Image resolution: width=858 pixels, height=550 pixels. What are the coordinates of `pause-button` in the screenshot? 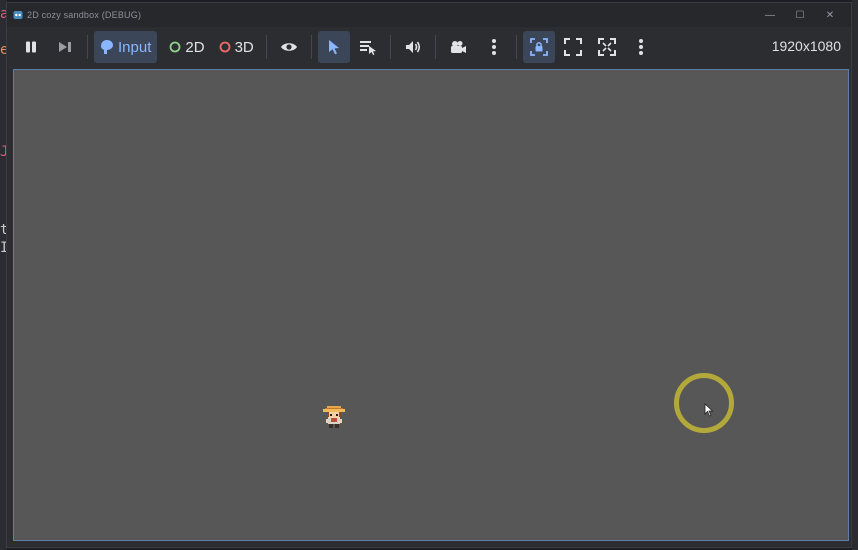 It's located at (31, 47).